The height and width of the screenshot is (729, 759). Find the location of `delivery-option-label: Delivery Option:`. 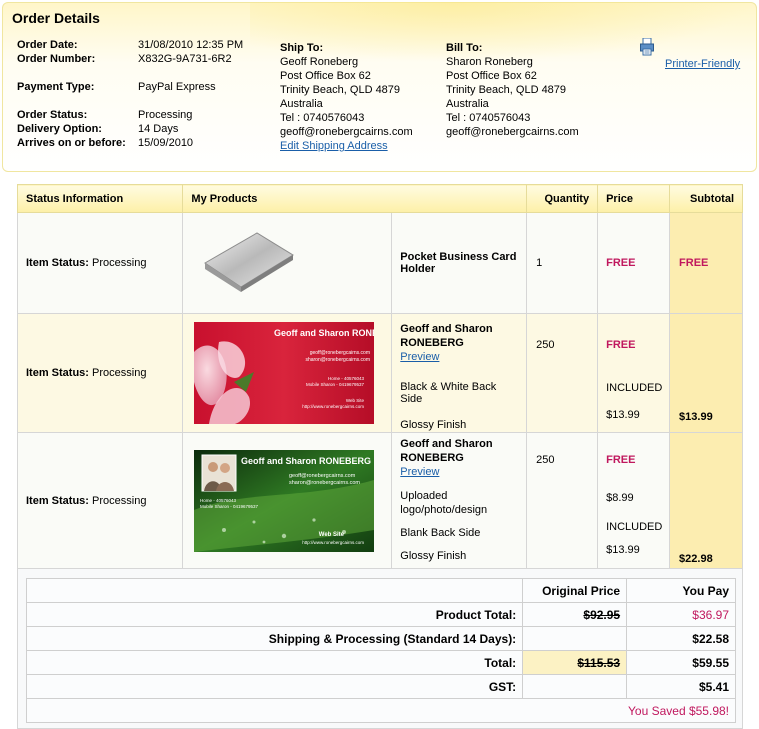

delivery-option-label: Delivery Option: is located at coordinates (59, 129).